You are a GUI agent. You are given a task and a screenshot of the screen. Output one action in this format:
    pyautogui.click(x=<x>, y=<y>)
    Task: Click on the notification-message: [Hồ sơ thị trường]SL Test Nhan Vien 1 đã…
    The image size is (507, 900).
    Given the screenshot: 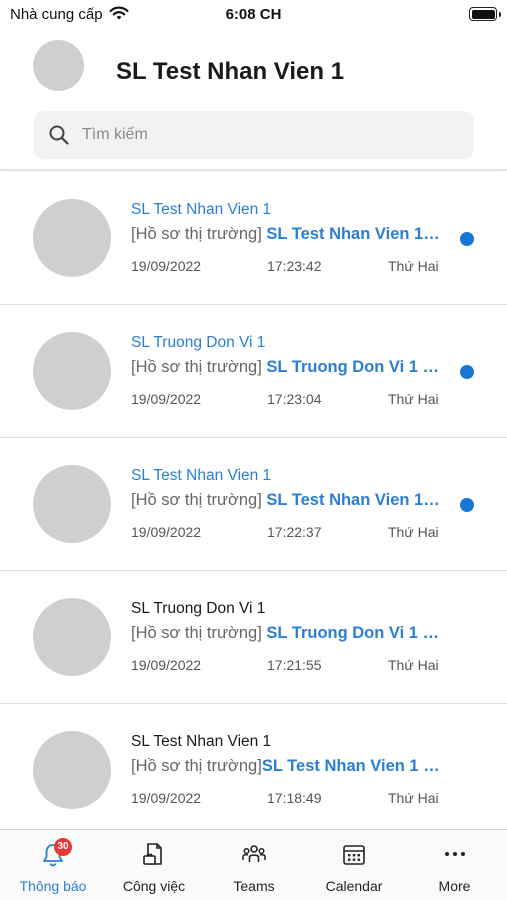 What is the action you would take?
    pyautogui.click(x=287, y=766)
    